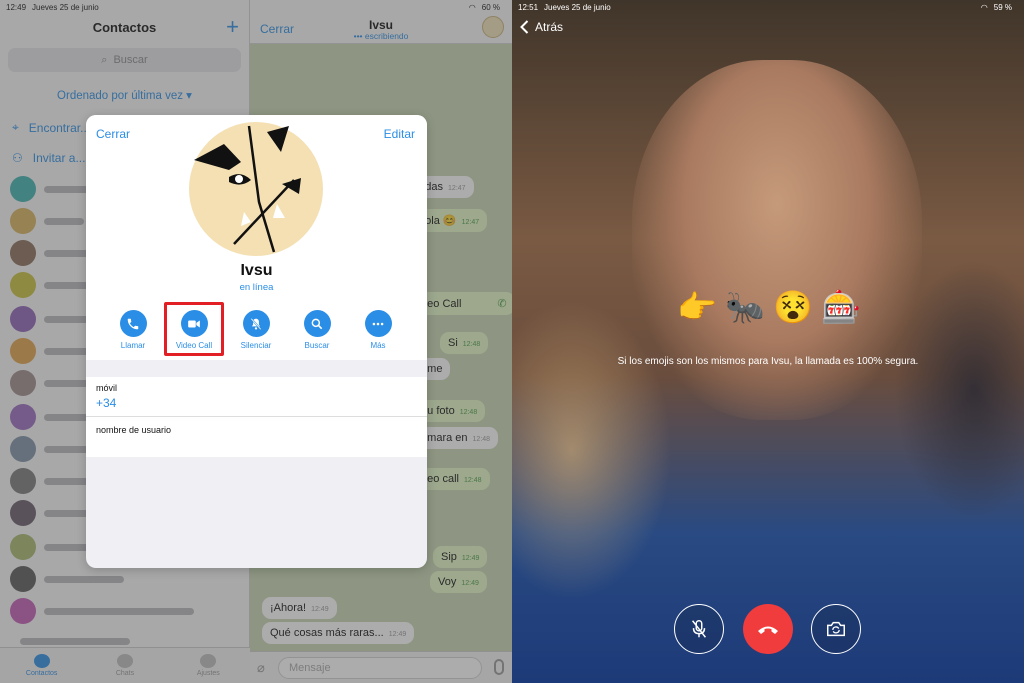 The image size is (1024, 683). I want to click on phone-type-label: móvil, so click(107, 388).